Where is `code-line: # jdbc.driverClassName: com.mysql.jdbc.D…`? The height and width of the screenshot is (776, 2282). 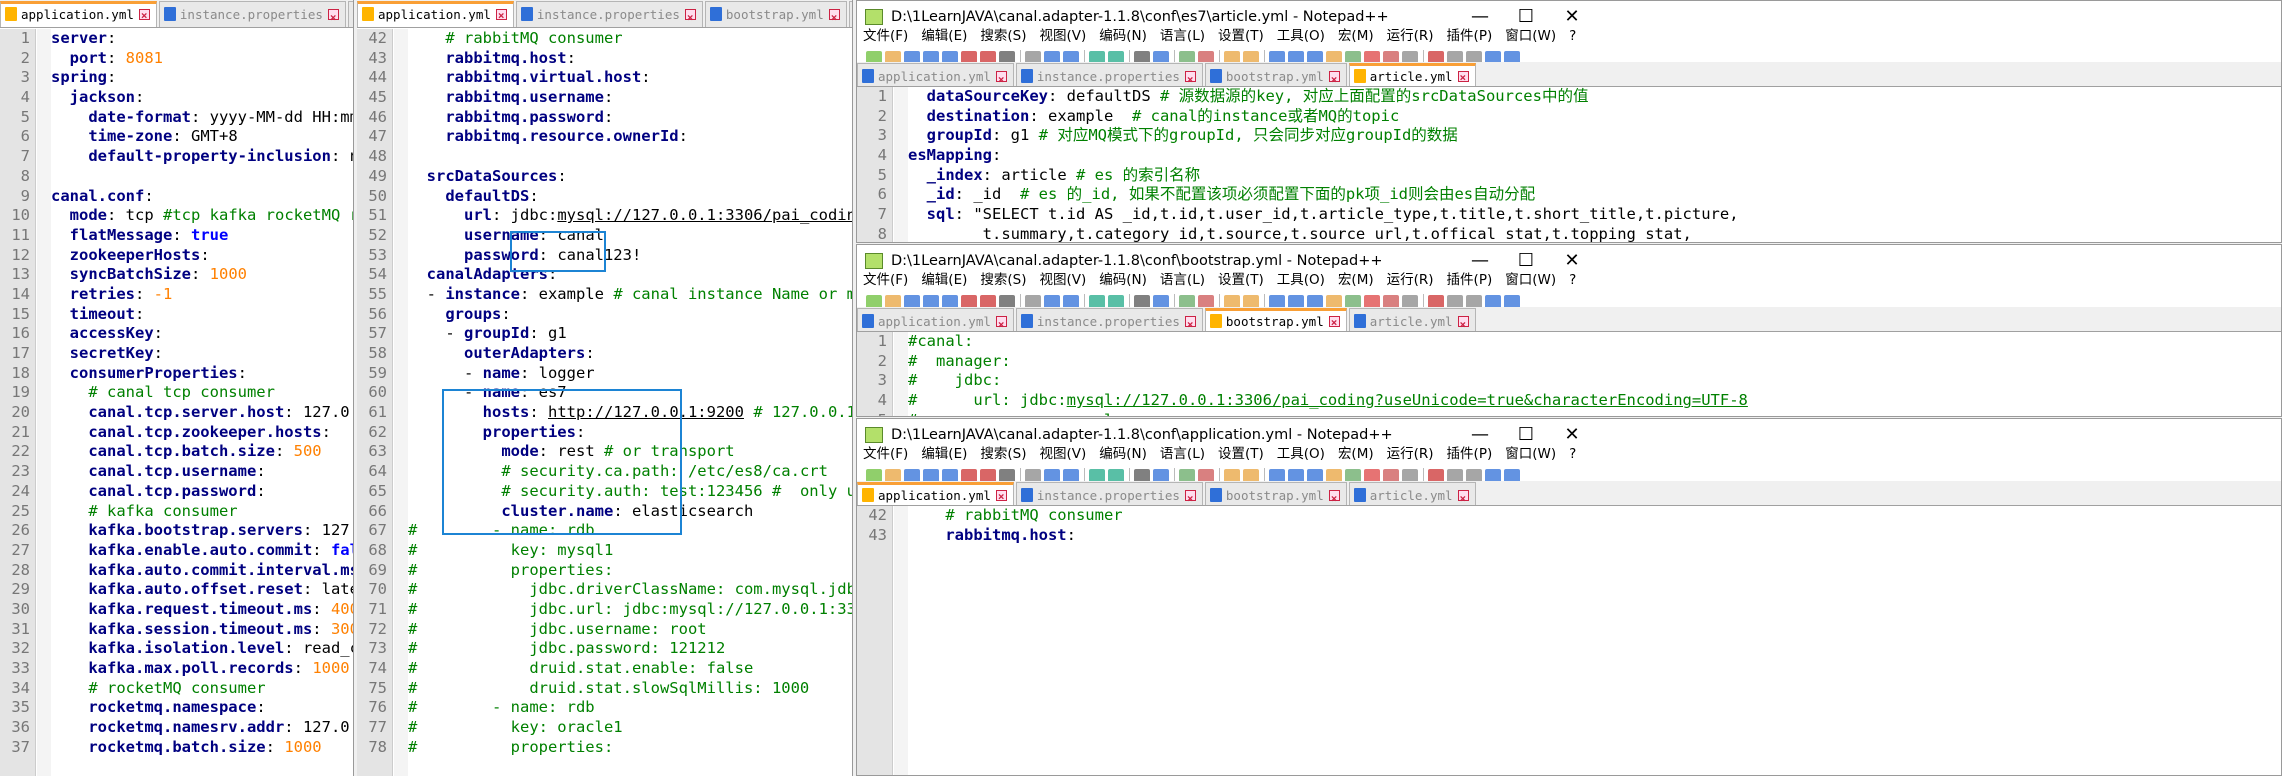 code-line: # jdbc.driverClassName: com.mysql.jdbc.D… is located at coordinates (630, 590).